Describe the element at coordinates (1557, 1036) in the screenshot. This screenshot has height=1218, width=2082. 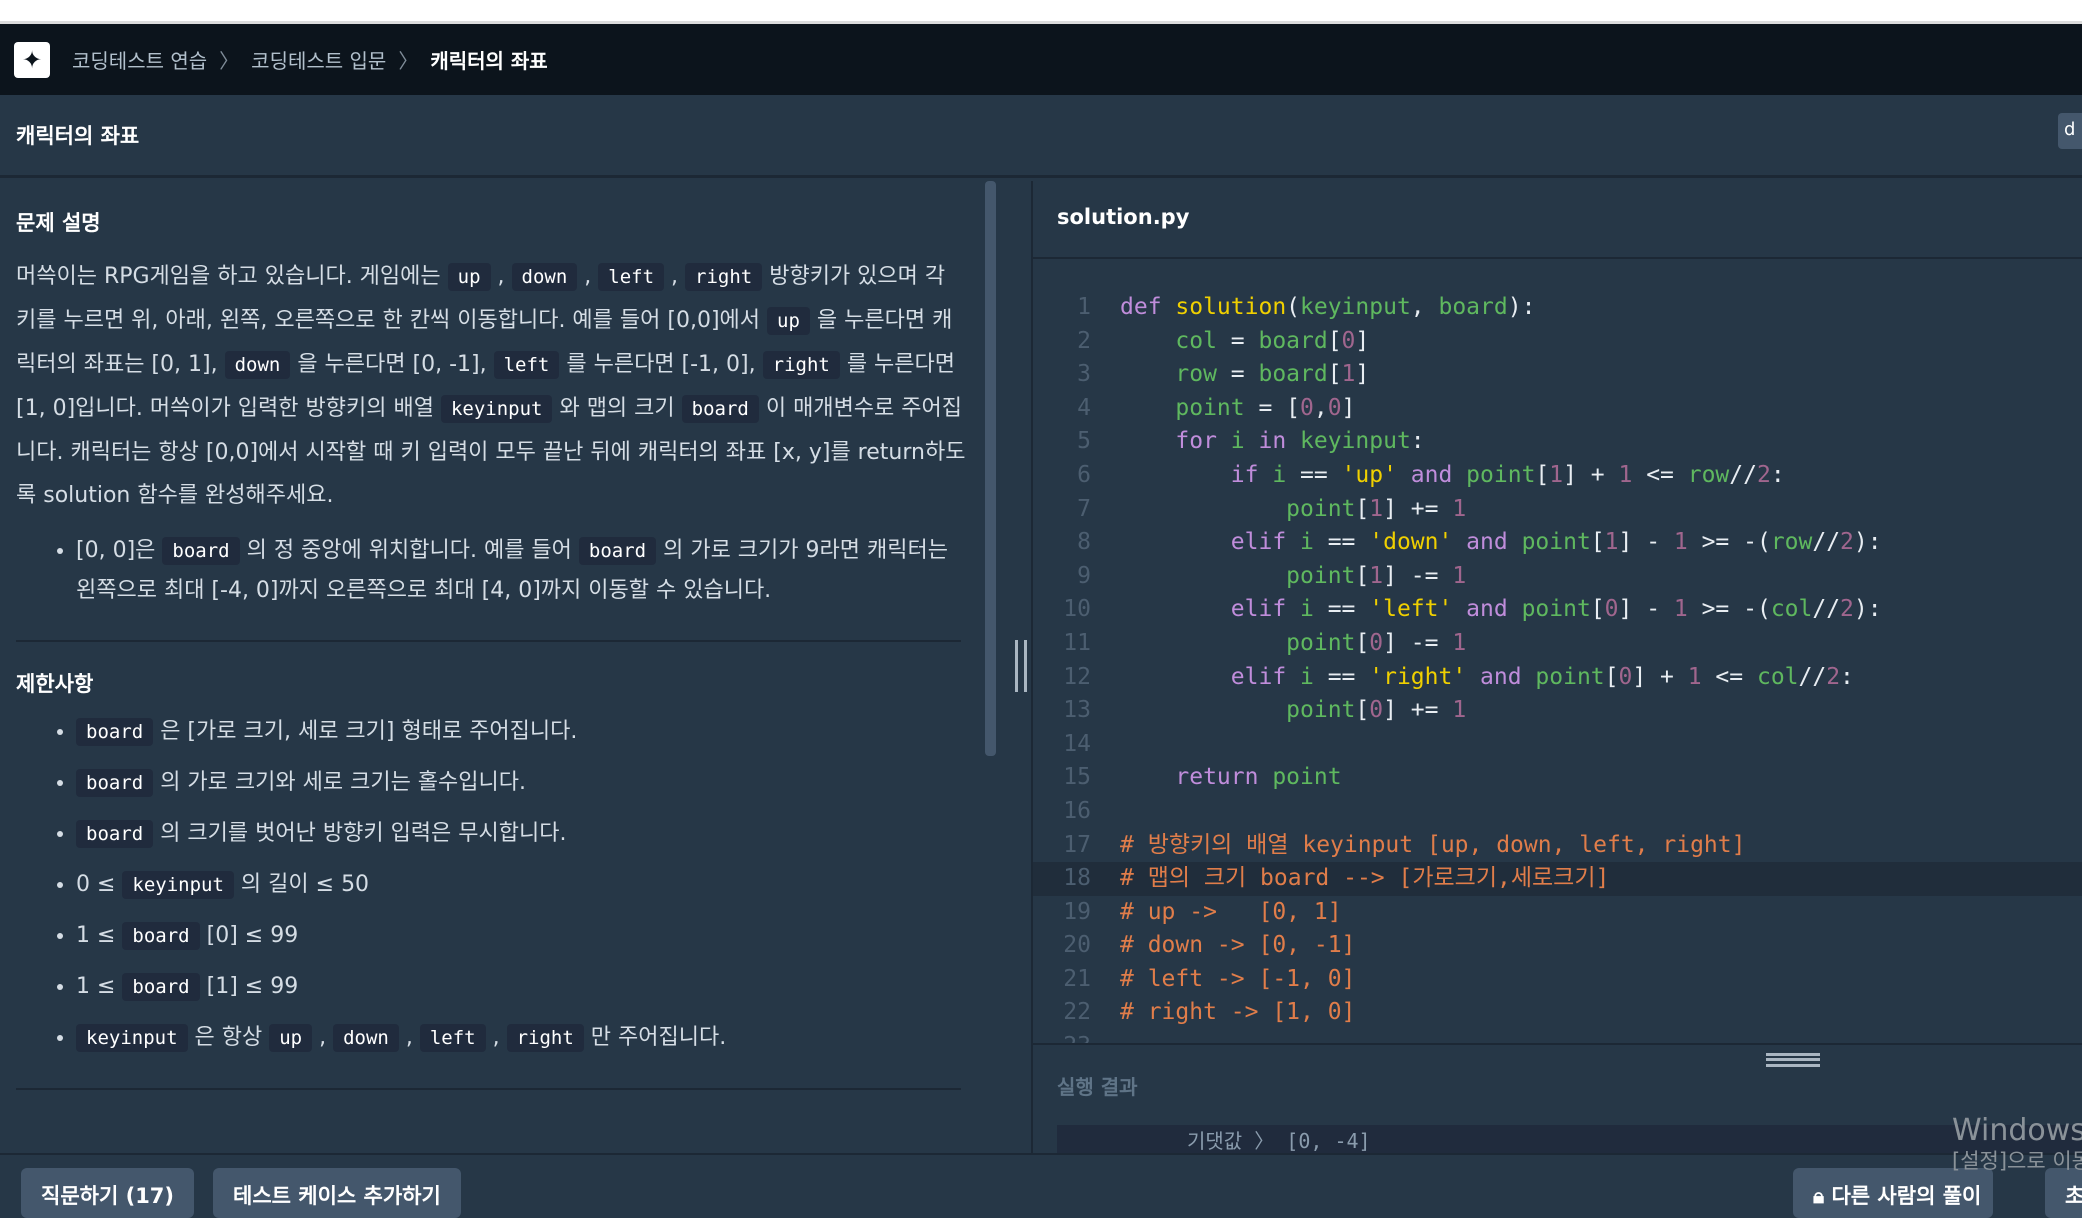
I see `code-line: 23` at that location.